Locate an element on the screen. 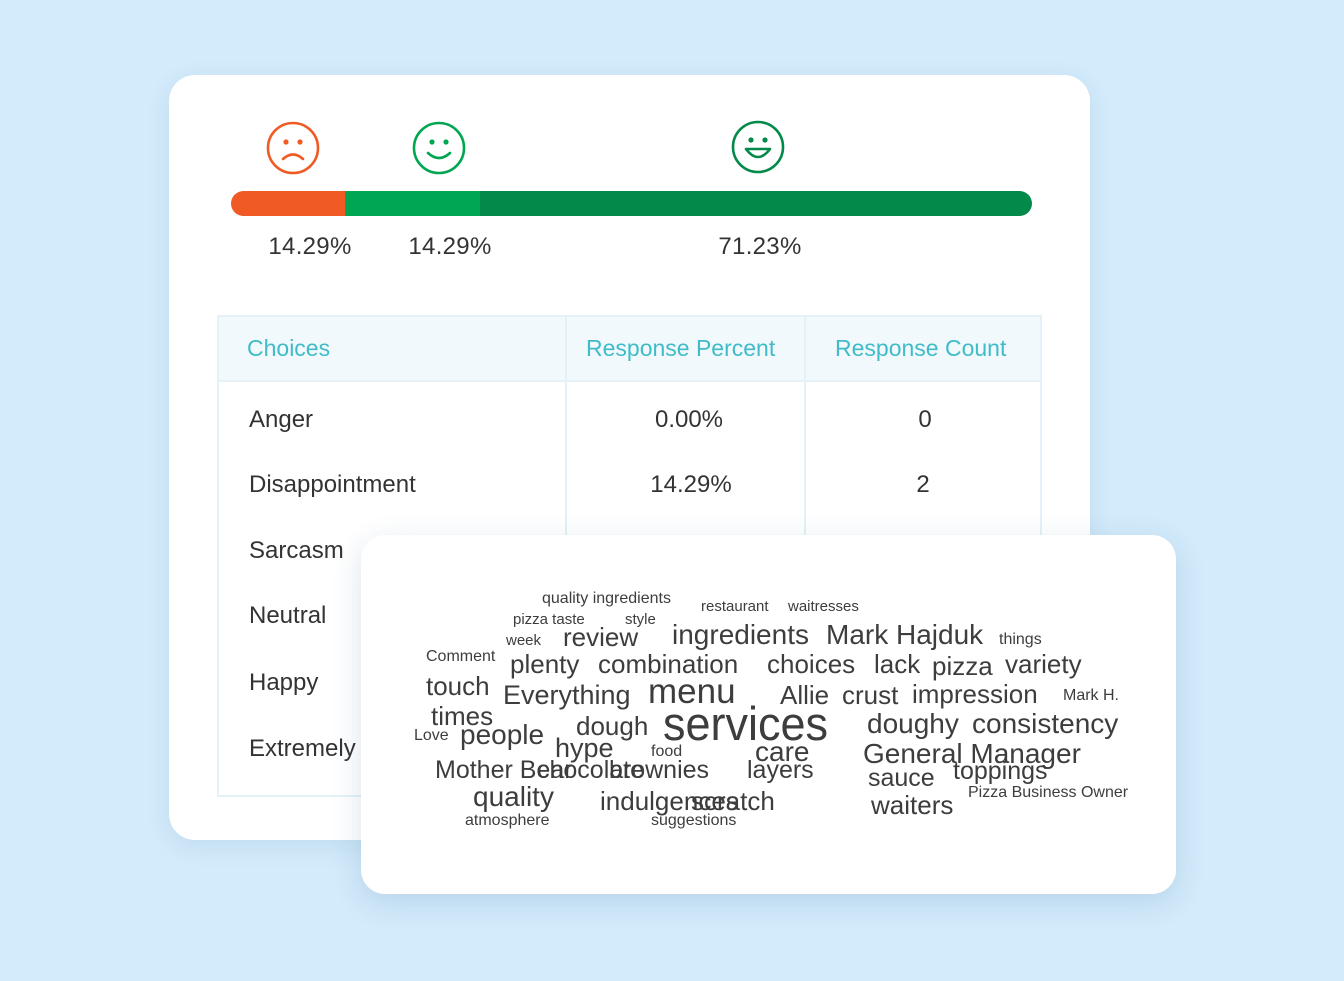 This screenshot has width=1344, height=981. cloud-word: restaurant is located at coordinates (735, 606).